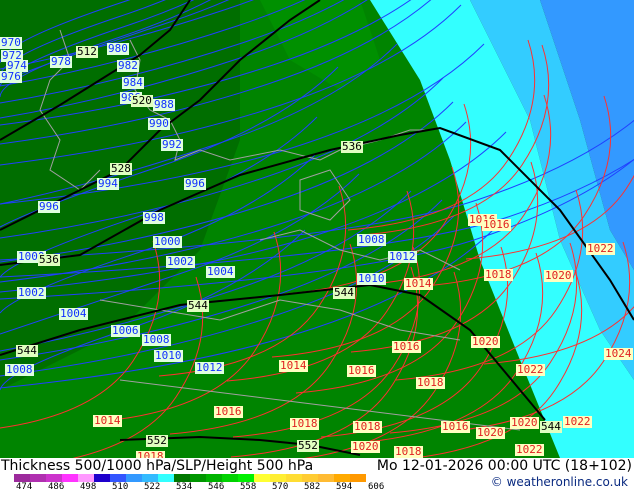  I want to click on legend-tick: 546, so click(216, 487).